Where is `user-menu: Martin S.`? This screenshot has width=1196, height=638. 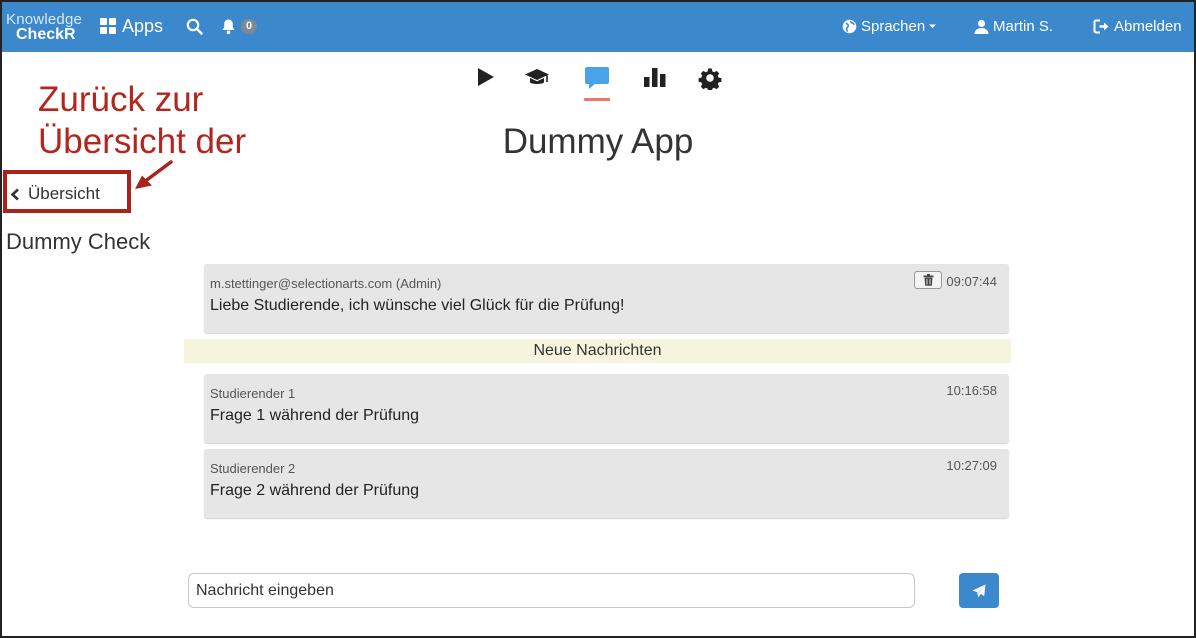
user-menu: Martin S. is located at coordinates (1013, 26).